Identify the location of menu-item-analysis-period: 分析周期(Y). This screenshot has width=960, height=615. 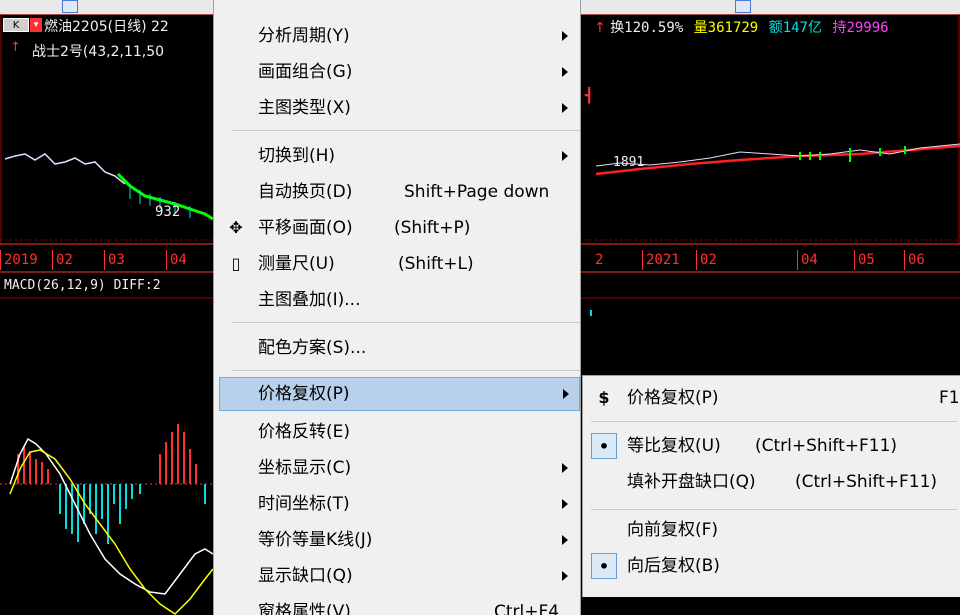
(398, 36).